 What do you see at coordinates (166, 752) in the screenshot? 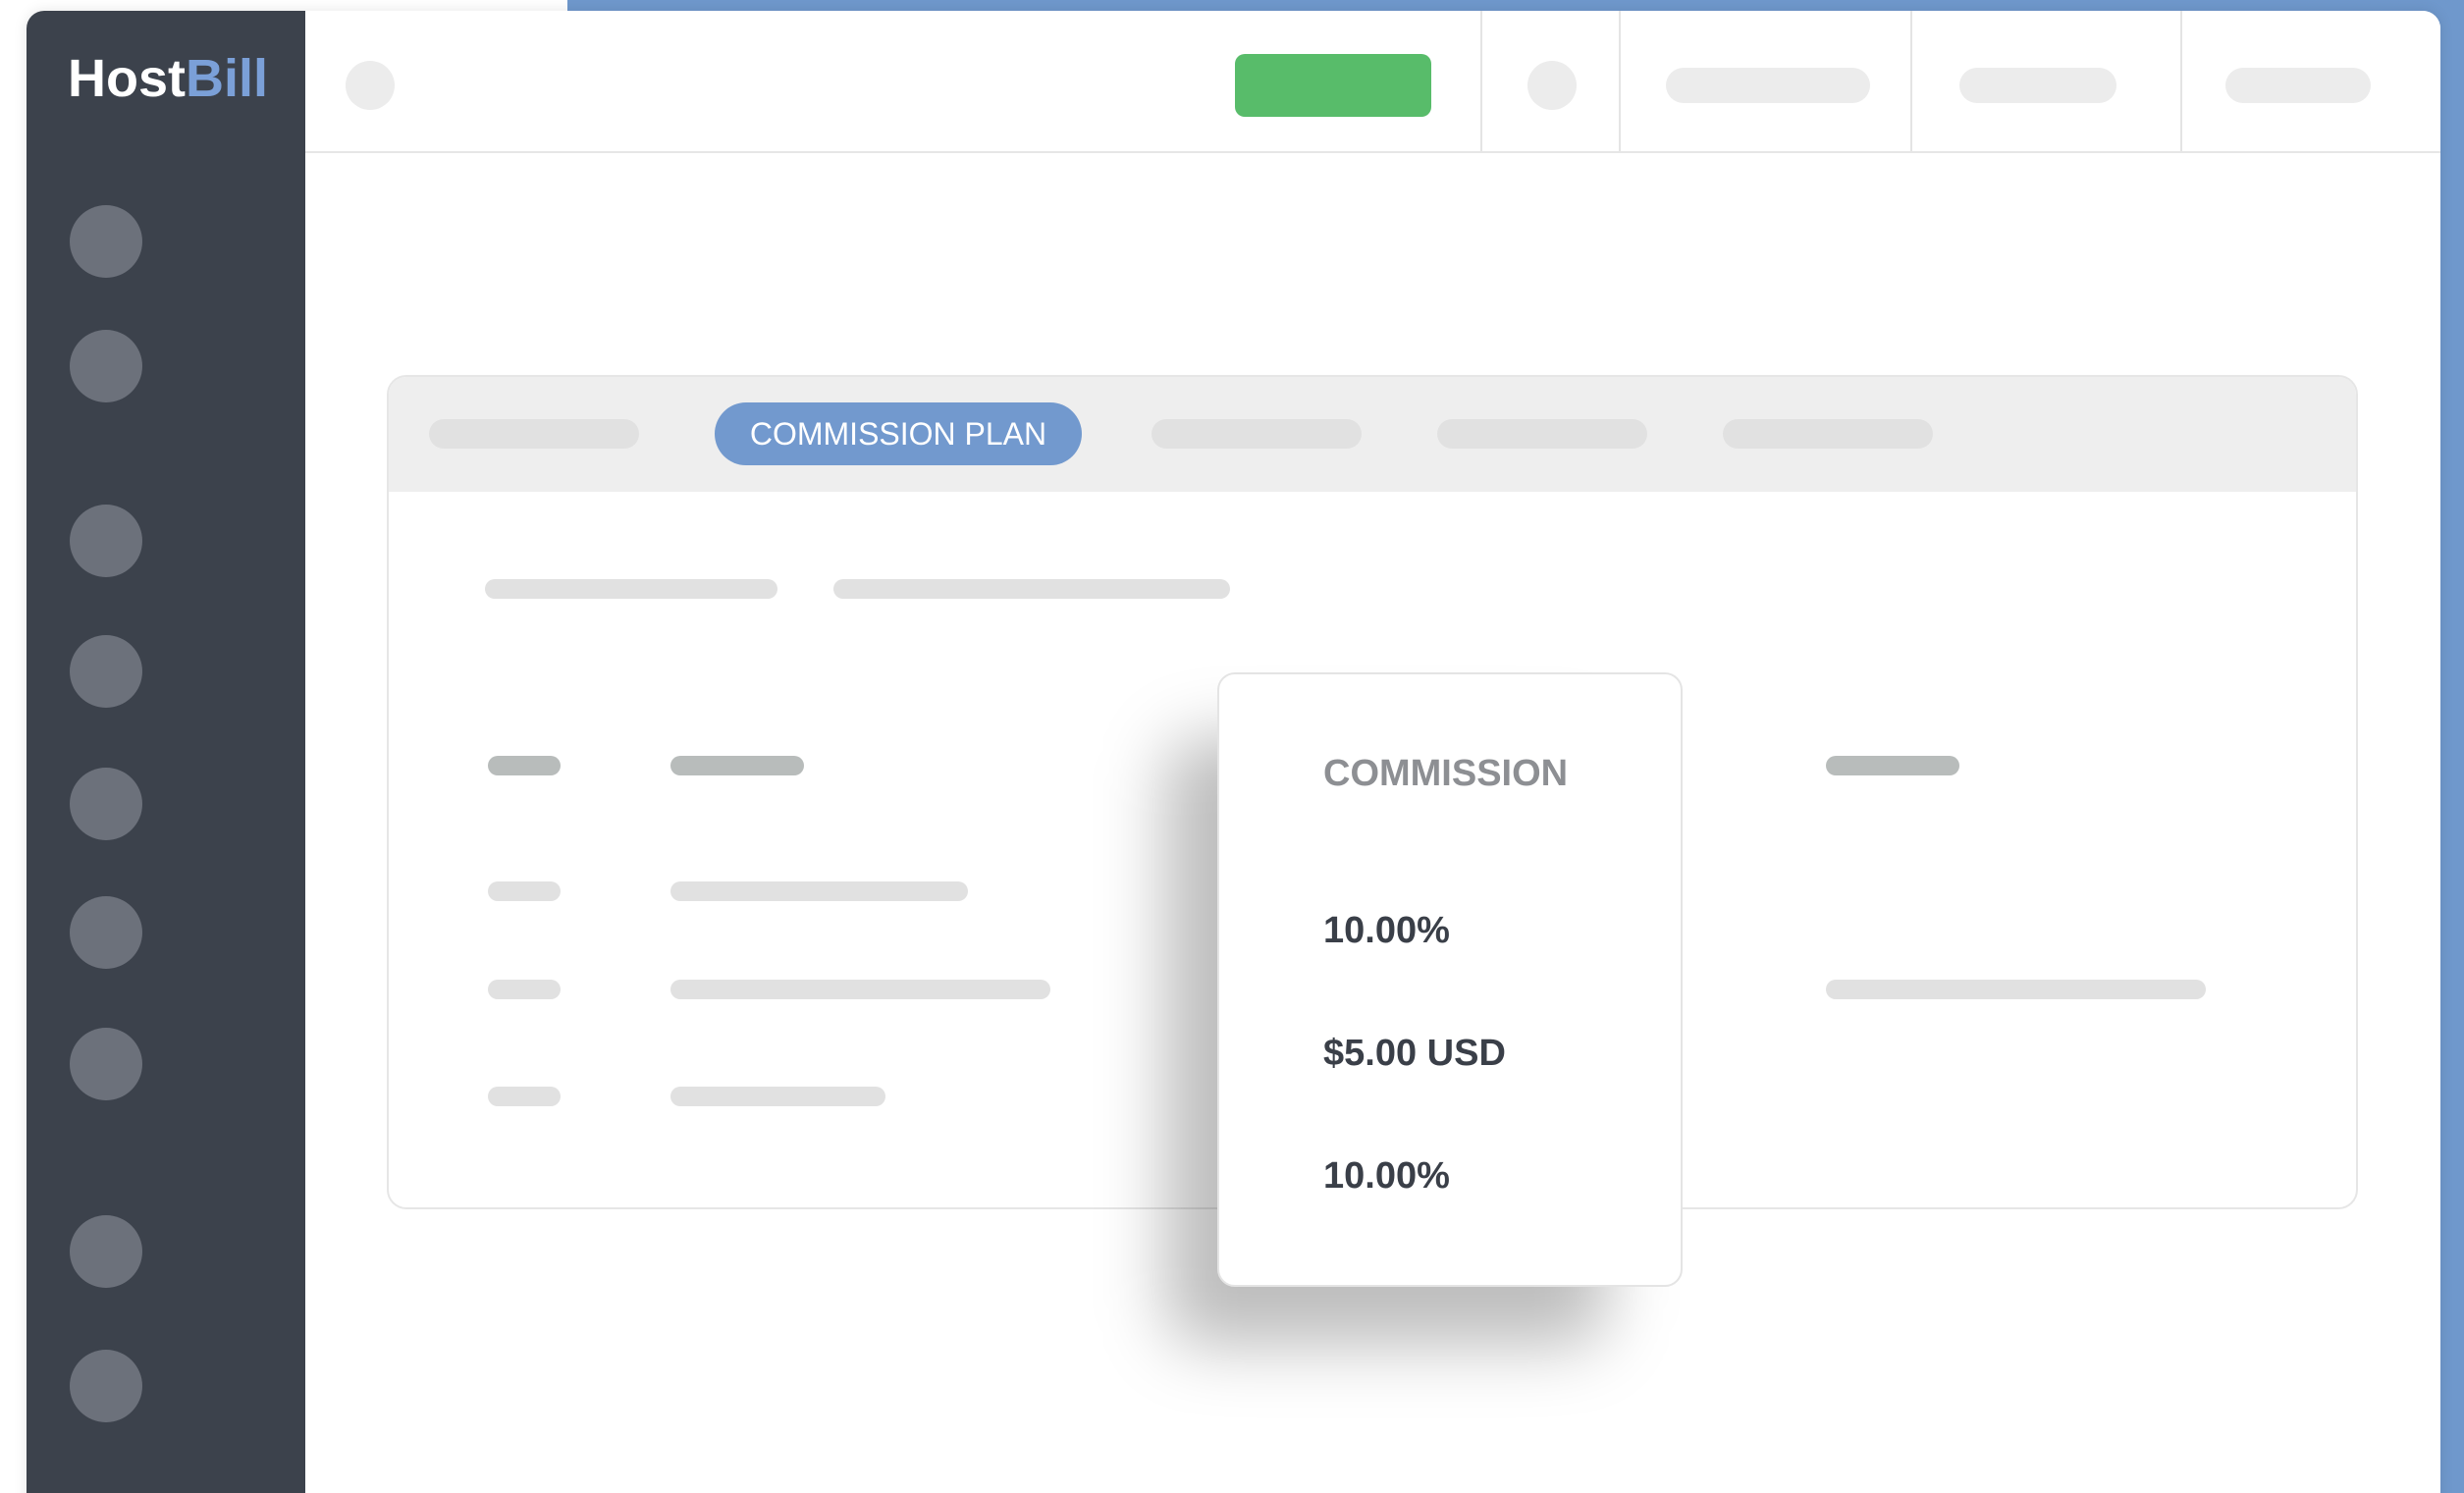
I see `sidebar: HostBill` at bounding box center [166, 752].